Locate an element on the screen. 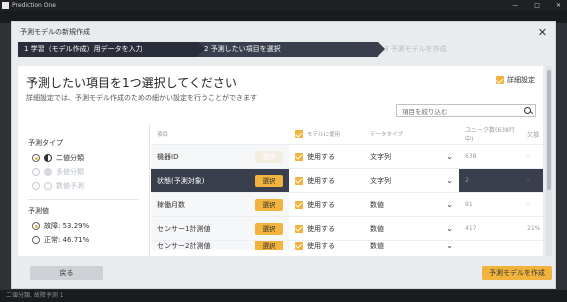 This screenshot has width=567, height=302. app-titlebar: Prediction One — □ ✕ is located at coordinates (283, 5).